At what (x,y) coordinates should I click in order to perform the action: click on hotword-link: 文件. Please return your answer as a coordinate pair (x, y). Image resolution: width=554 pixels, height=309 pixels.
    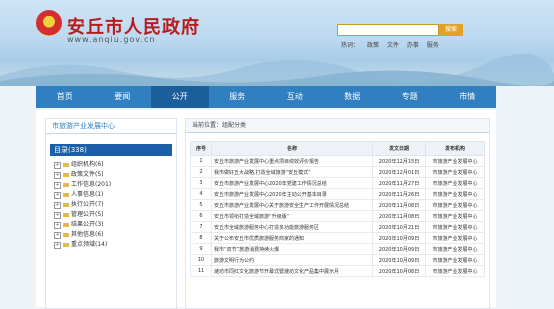
    Looking at the image, I should click on (393, 45).